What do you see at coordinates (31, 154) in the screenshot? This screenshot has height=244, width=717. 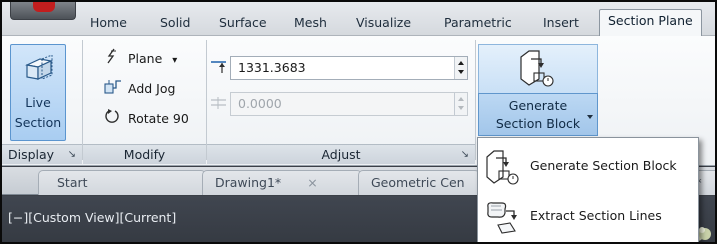 I see `panel-title-display-label: Display` at bounding box center [31, 154].